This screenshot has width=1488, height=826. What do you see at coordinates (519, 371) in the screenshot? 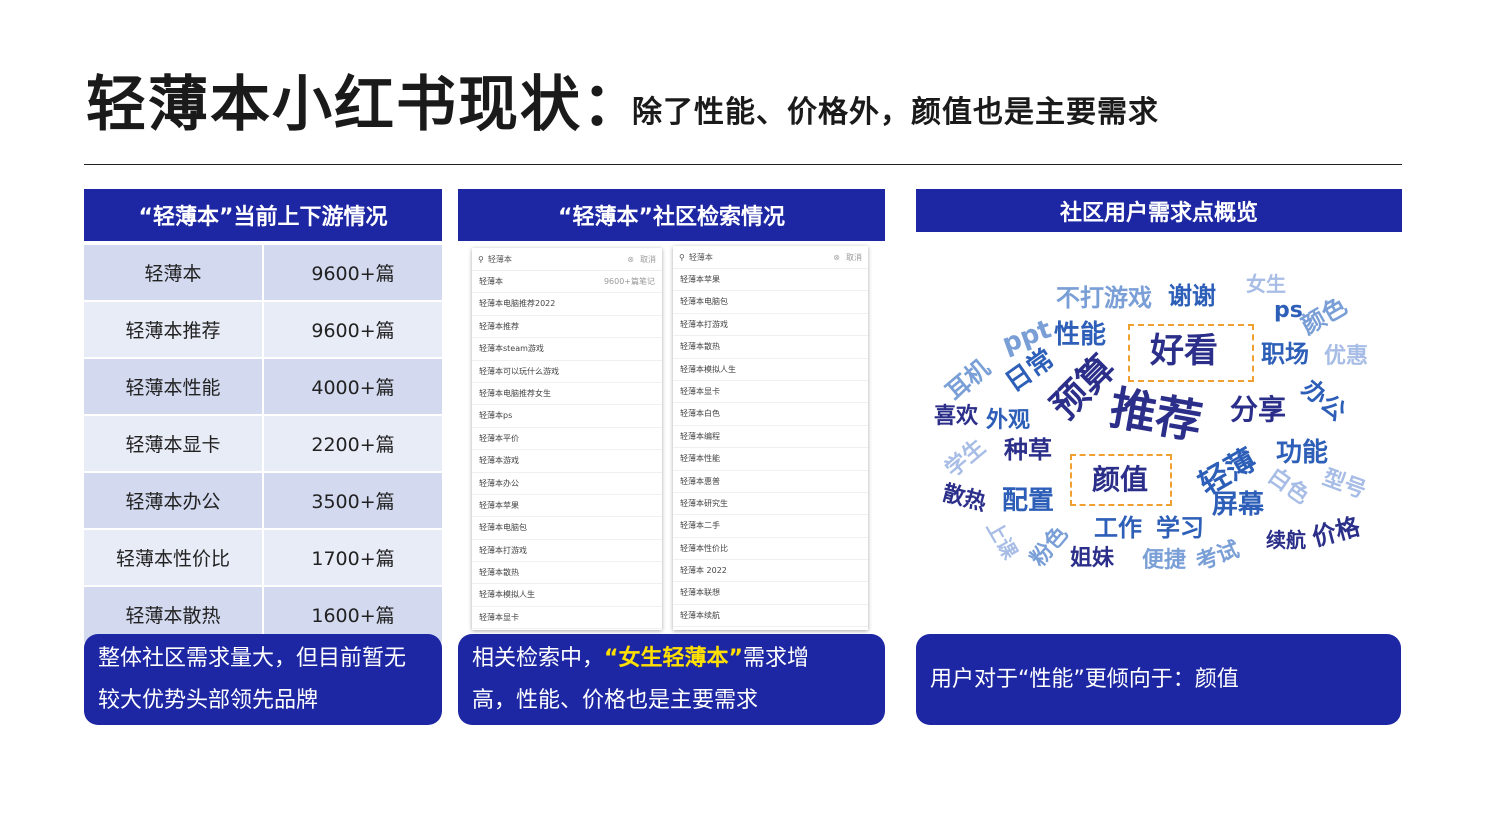
I see `suggestion-text: 轻薄本可以玩什么游戏` at bounding box center [519, 371].